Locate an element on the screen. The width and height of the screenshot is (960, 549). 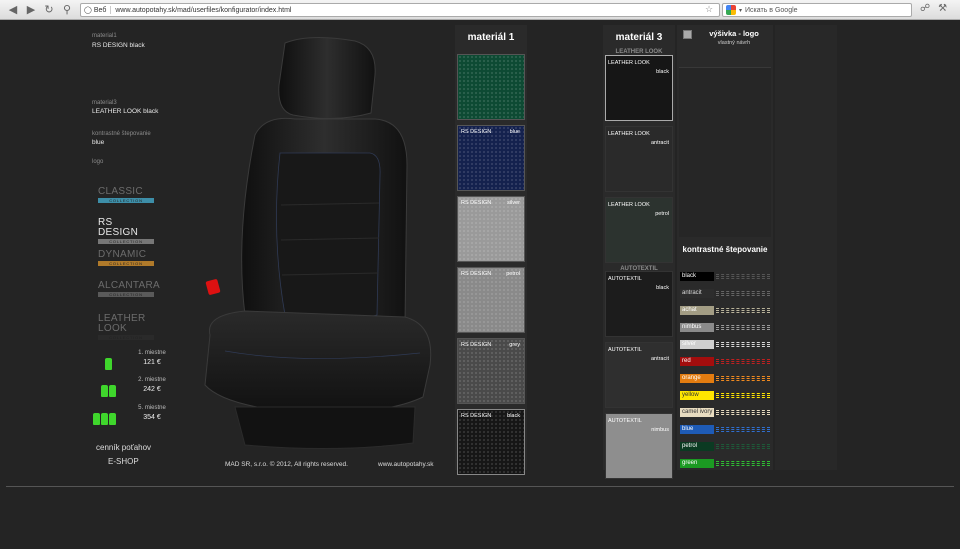
price-item: 2. miestne 242 € is located at coordinates (152, 385).